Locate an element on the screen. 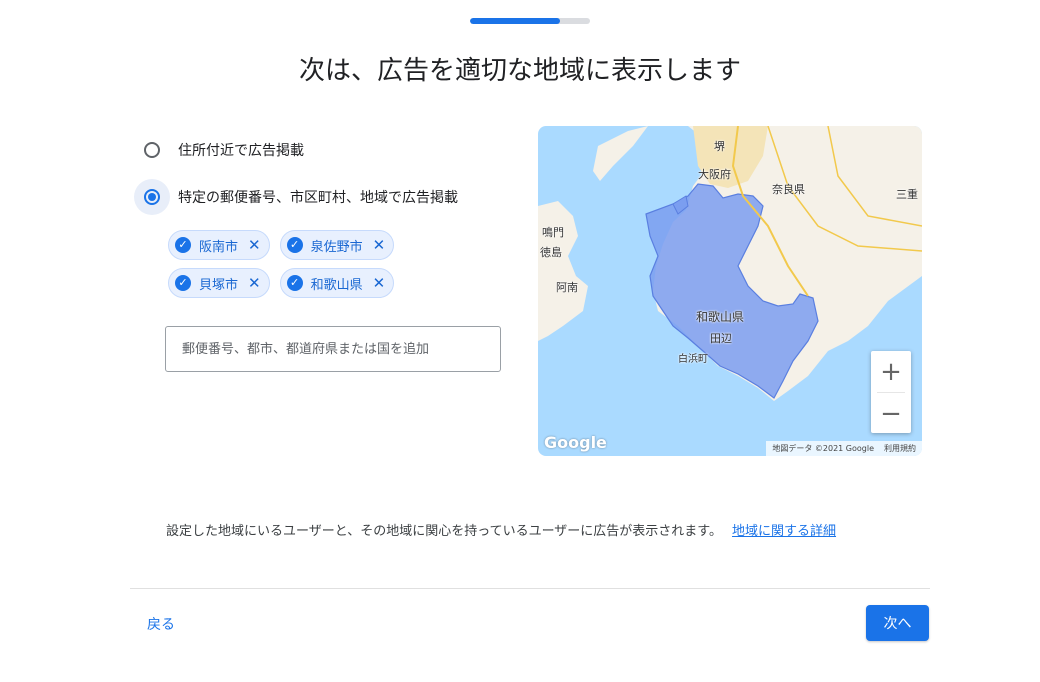  progress-fill is located at coordinates (515, 21).